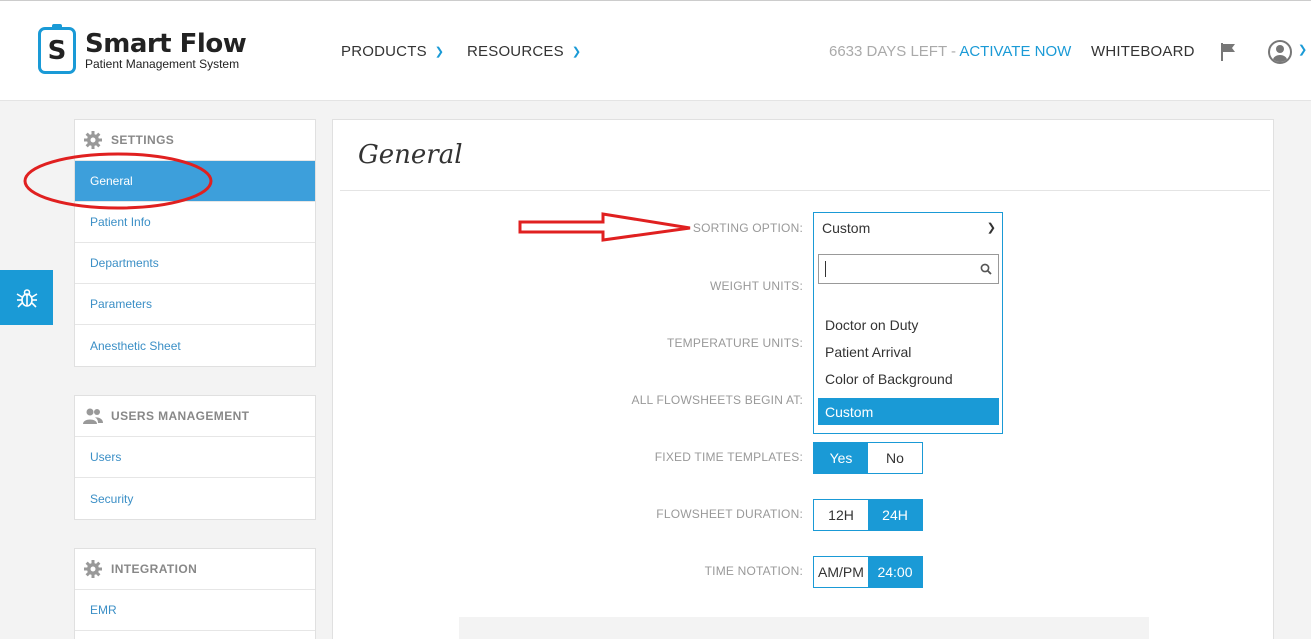 The width and height of the screenshot is (1311, 639). What do you see at coordinates (825, 269) in the screenshot?
I see `text-cursor` at bounding box center [825, 269].